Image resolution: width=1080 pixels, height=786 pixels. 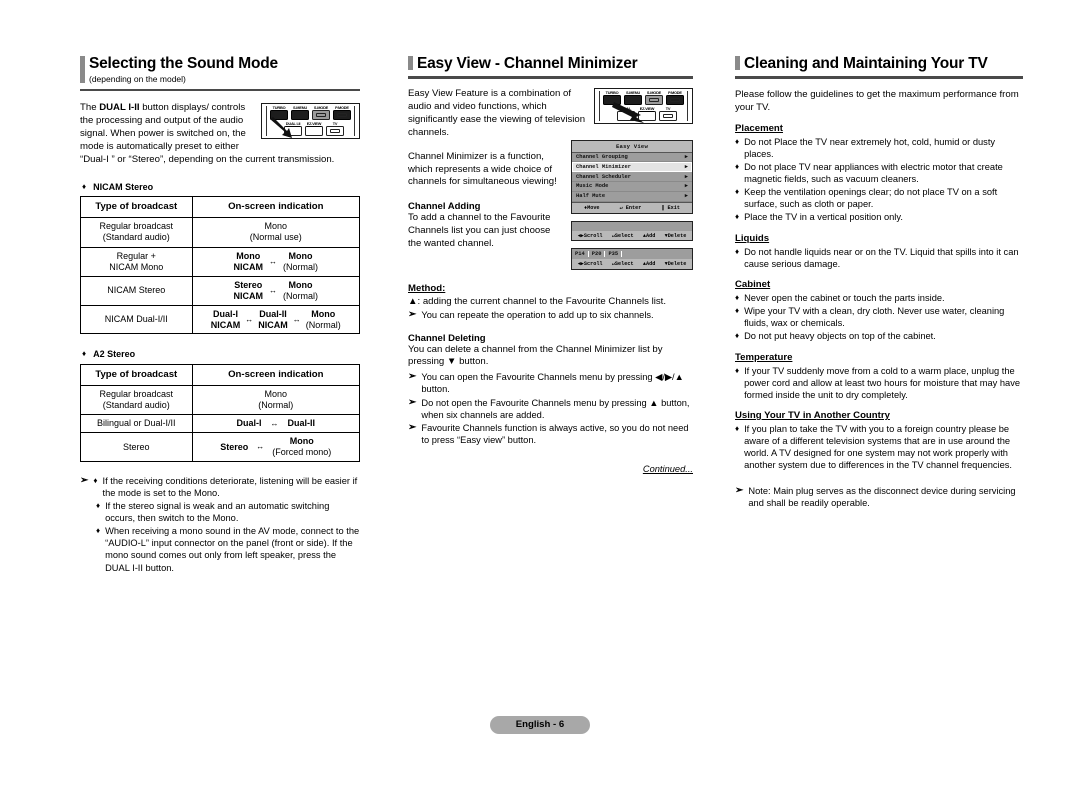 I want to click on osd-hint-scroll: ◀▶Scroll, so click(x=590, y=264).